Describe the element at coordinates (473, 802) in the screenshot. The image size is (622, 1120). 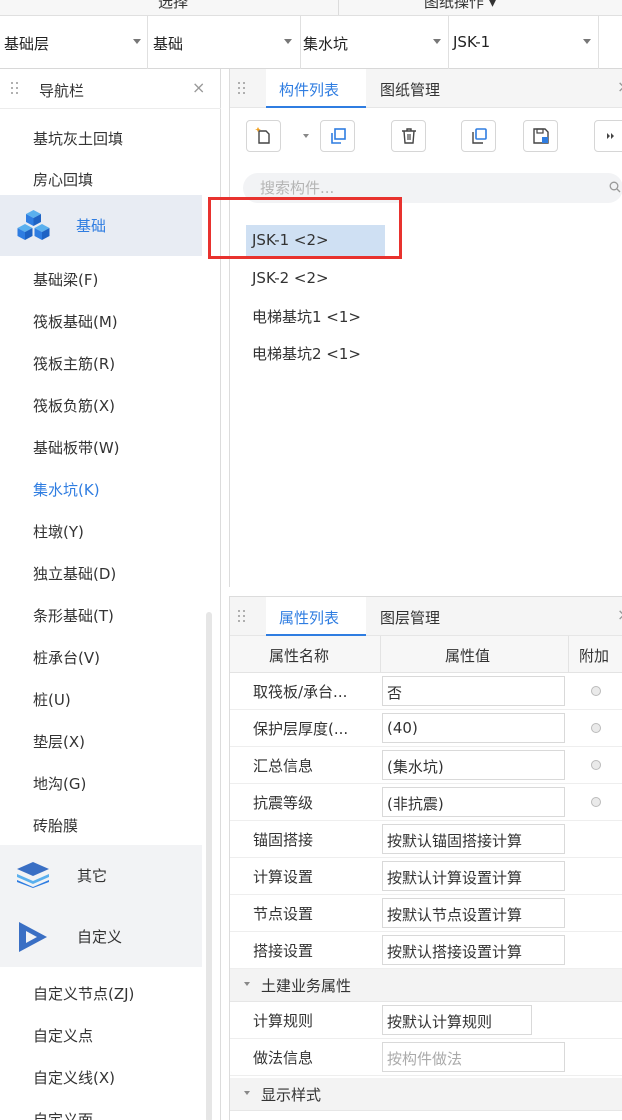
I see `property-value-field: (非抗震)` at that location.